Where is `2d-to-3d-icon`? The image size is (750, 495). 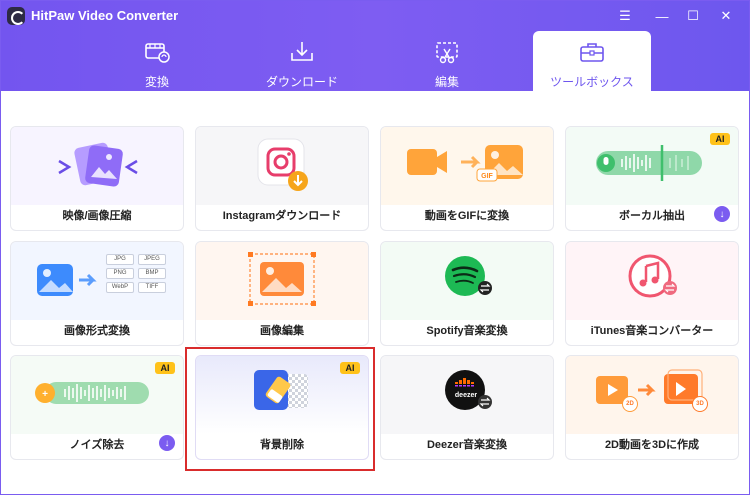 2d-to-3d-icon is located at coordinates (652, 395).